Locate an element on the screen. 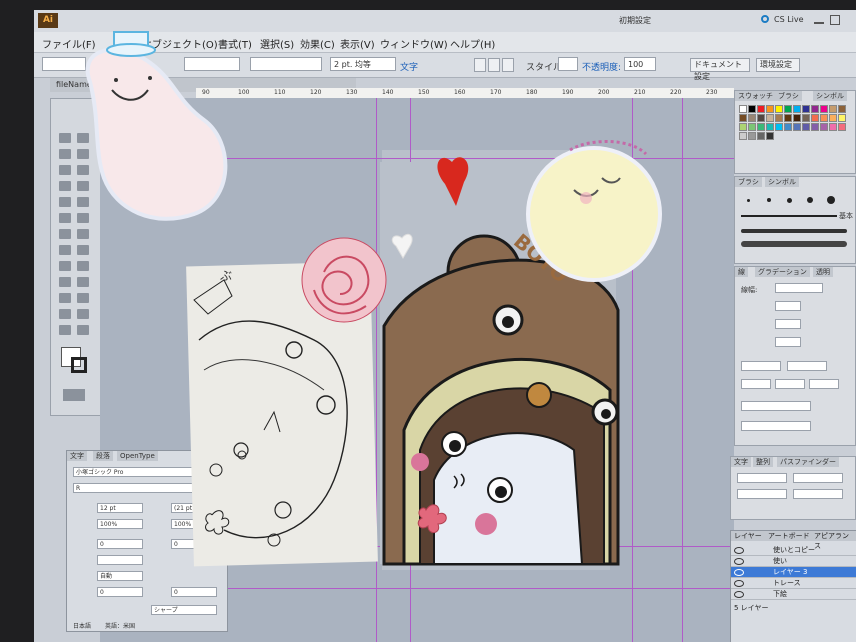 Image resolution: width=856 pixels, height=642 pixels. bean-sticker is located at coordinates (156, 126).